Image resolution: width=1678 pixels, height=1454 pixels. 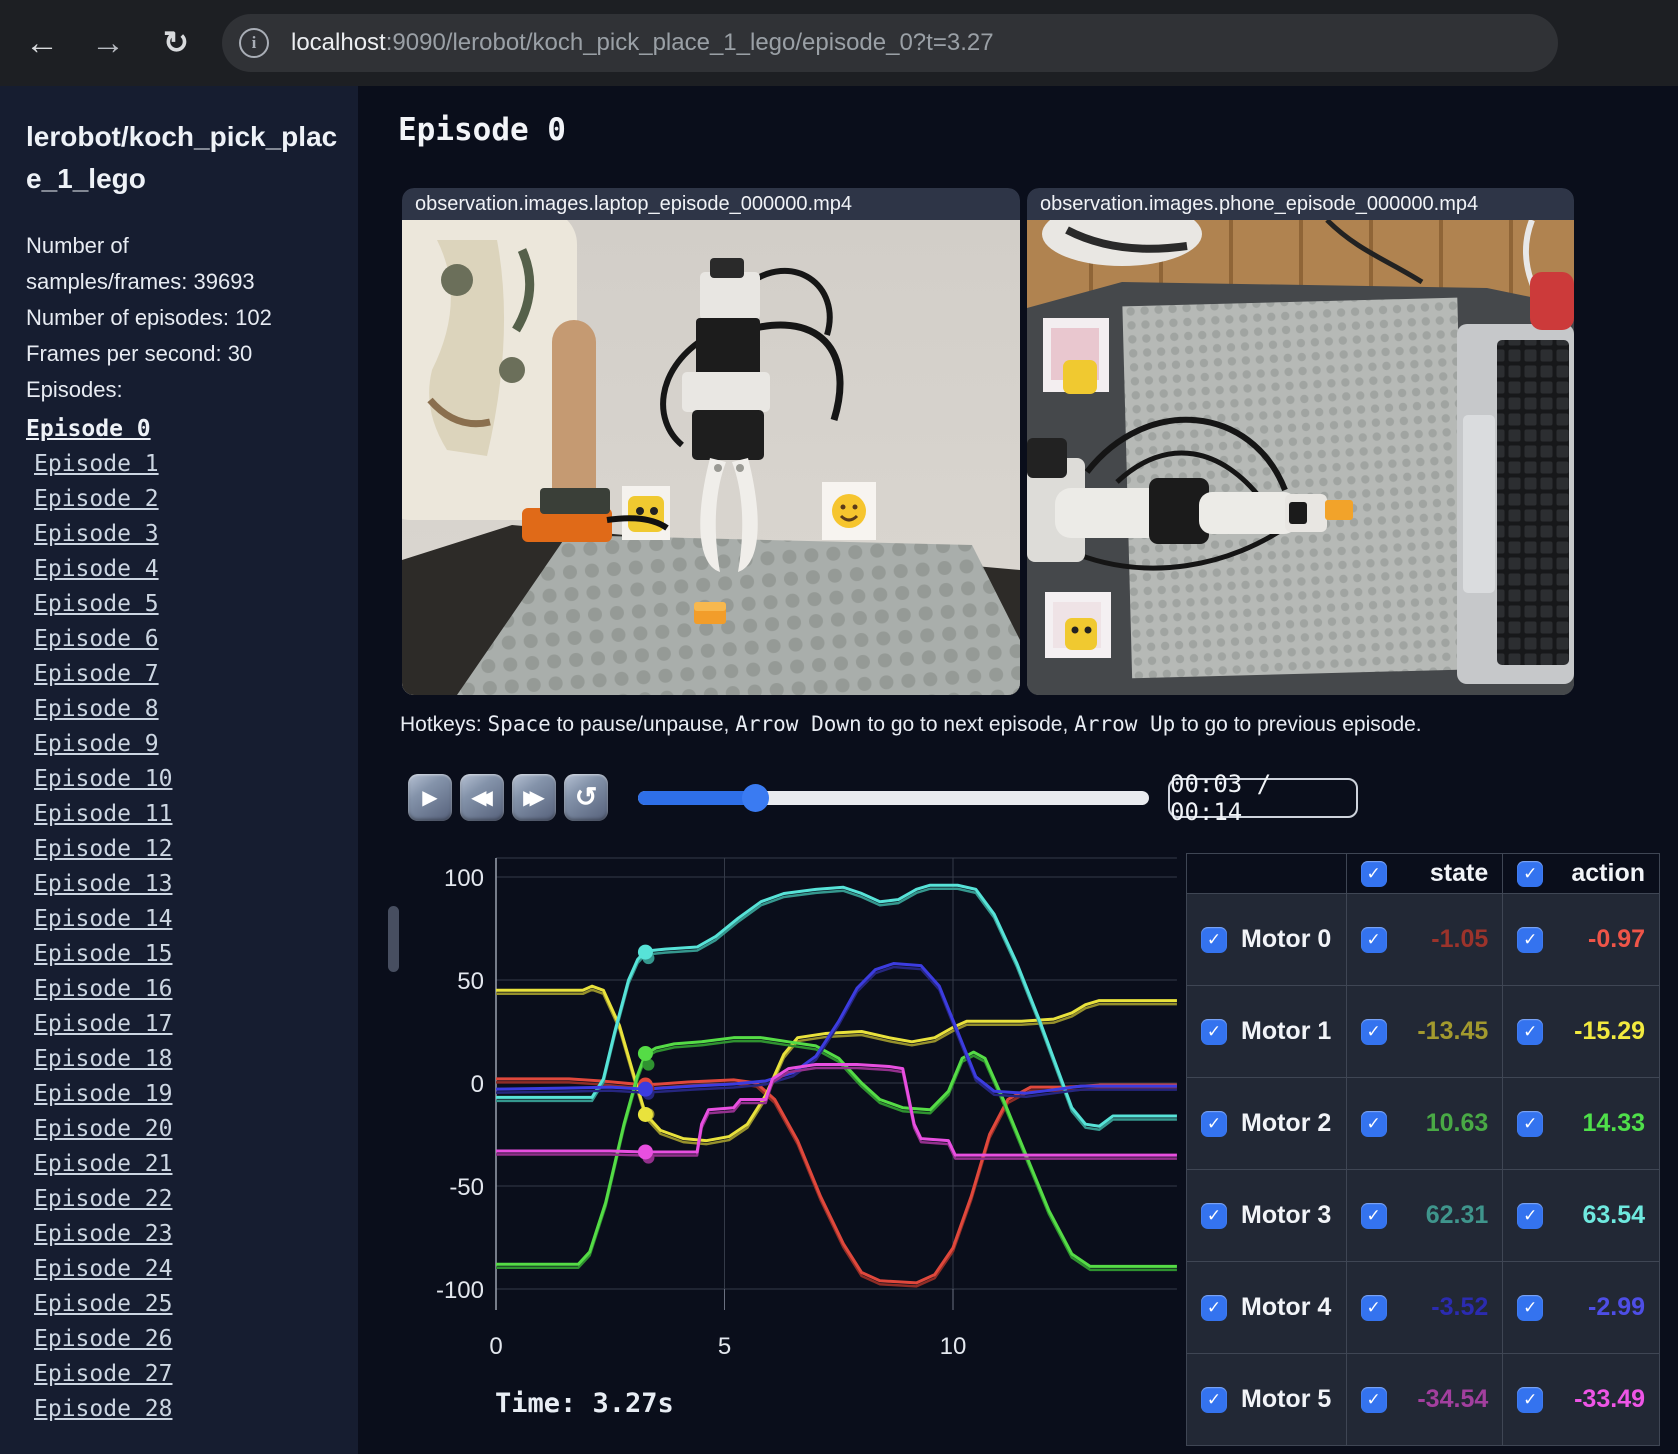 I want to click on sidebar-item-episode-24: Episode 24, so click(x=196, y=1269).